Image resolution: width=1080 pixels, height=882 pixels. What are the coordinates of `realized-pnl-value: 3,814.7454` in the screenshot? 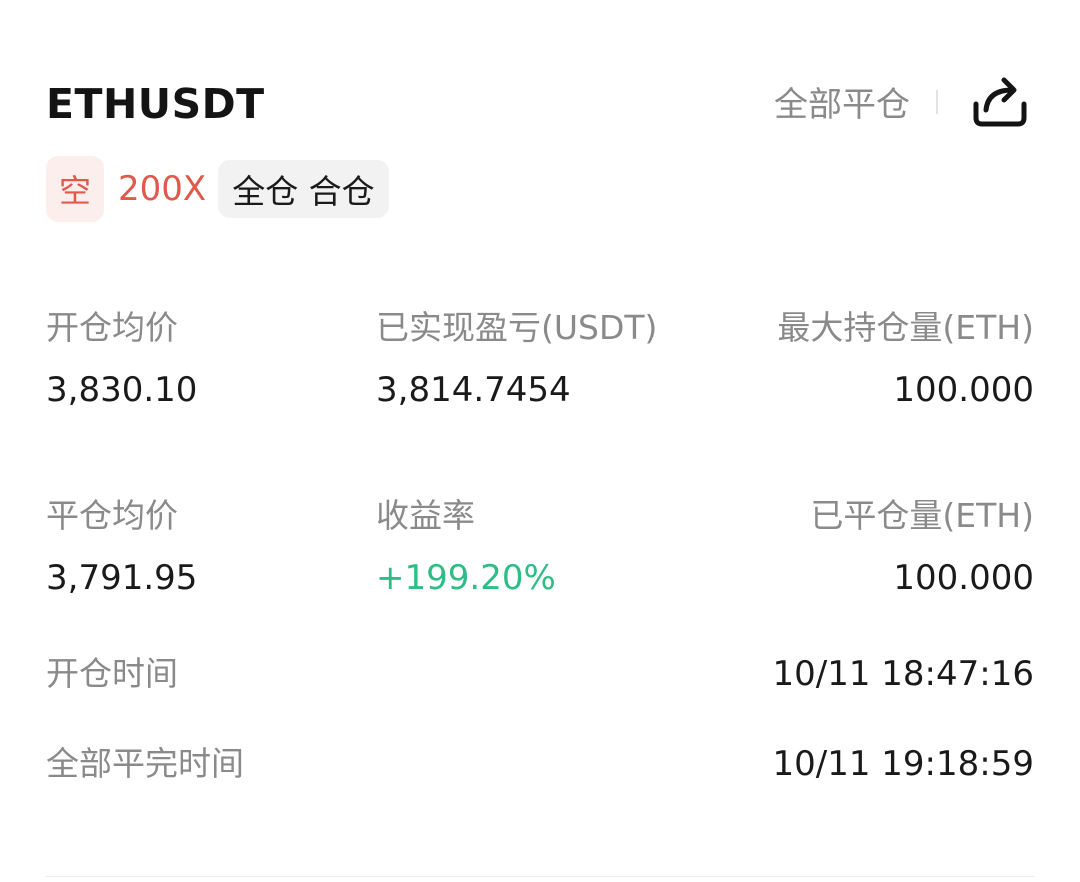 It's located at (473, 390).